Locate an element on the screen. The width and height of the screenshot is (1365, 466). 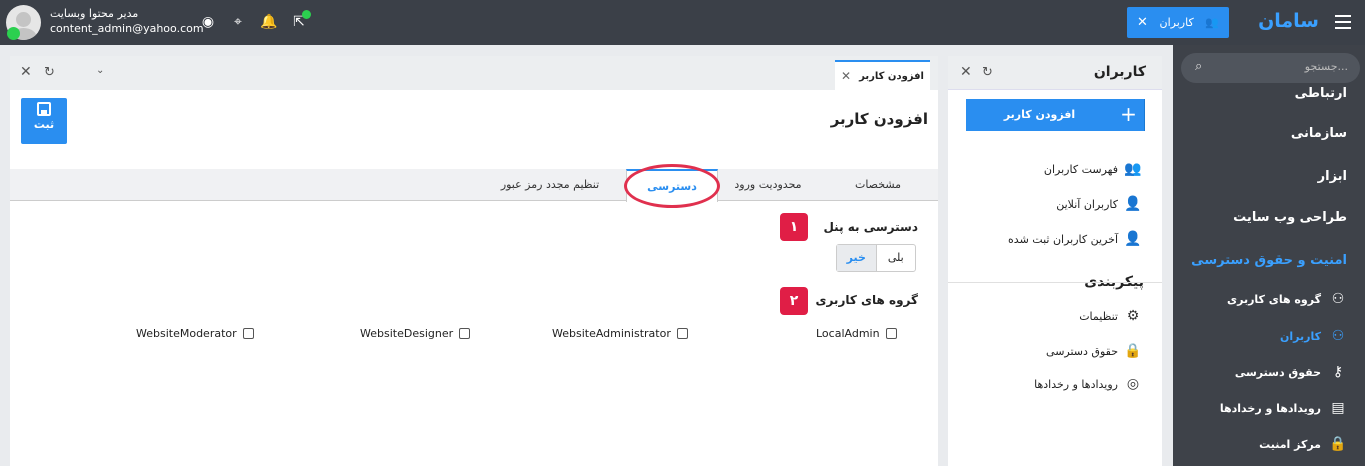
sidebar-section-web-design: طراحی وب سایت is located at coordinates (1290, 217).